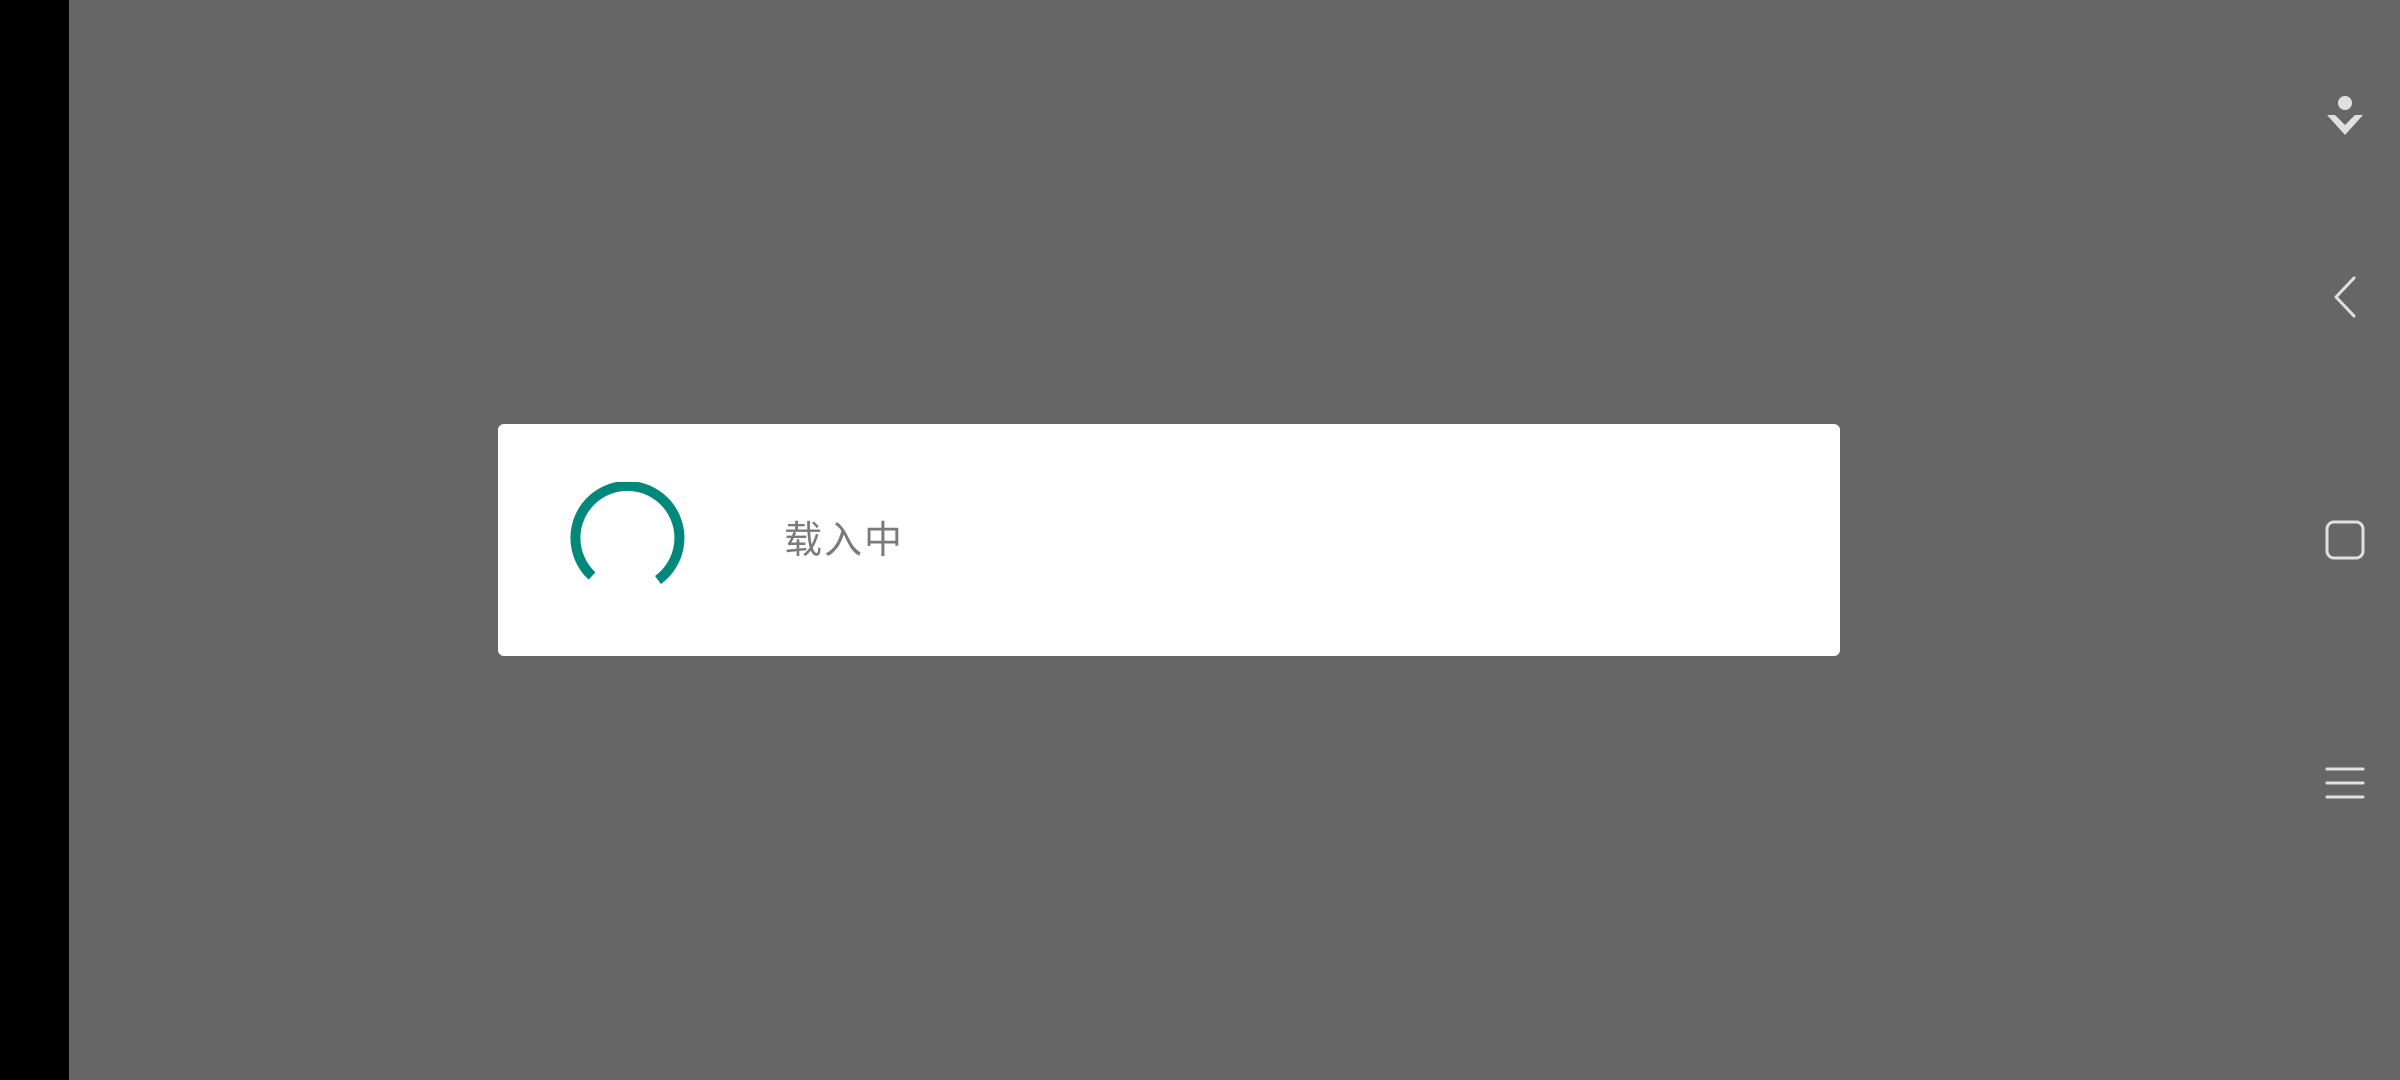 This screenshot has height=1080, width=2400. What do you see at coordinates (844, 540) in the screenshot?
I see `loading-message: 载入中` at bounding box center [844, 540].